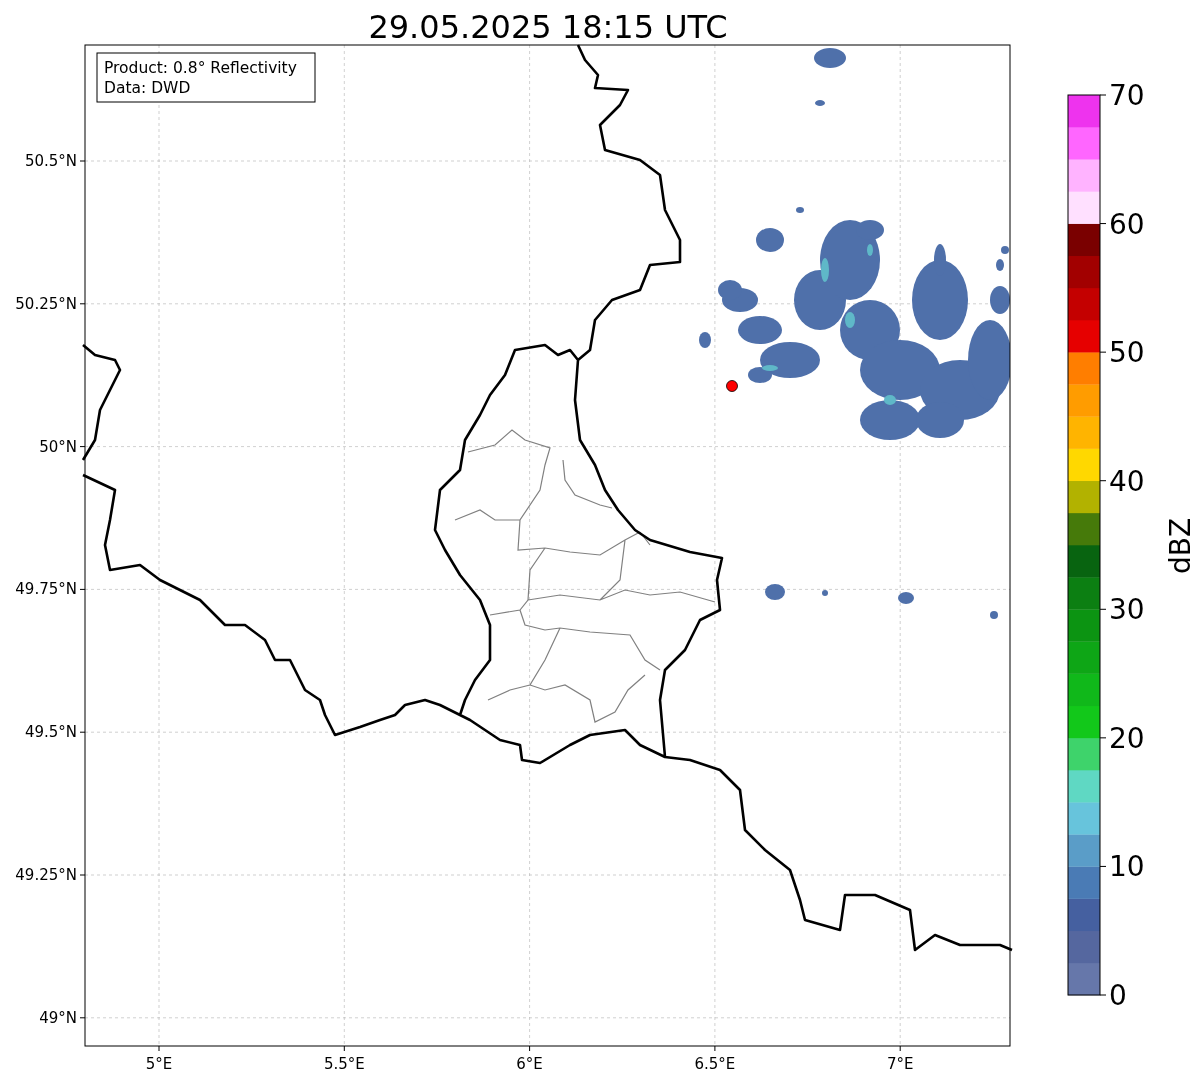 The image size is (1202, 1081). What do you see at coordinates (732, 386) in the screenshot?
I see `location-marker` at bounding box center [732, 386].